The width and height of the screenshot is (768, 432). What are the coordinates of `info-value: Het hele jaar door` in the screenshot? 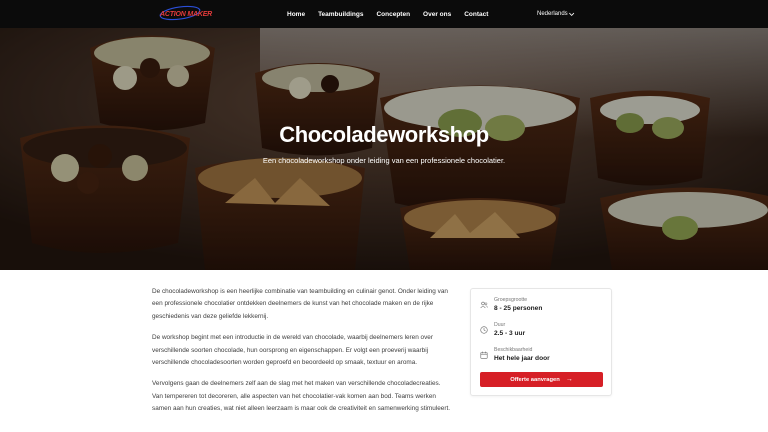 It's located at (522, 358).